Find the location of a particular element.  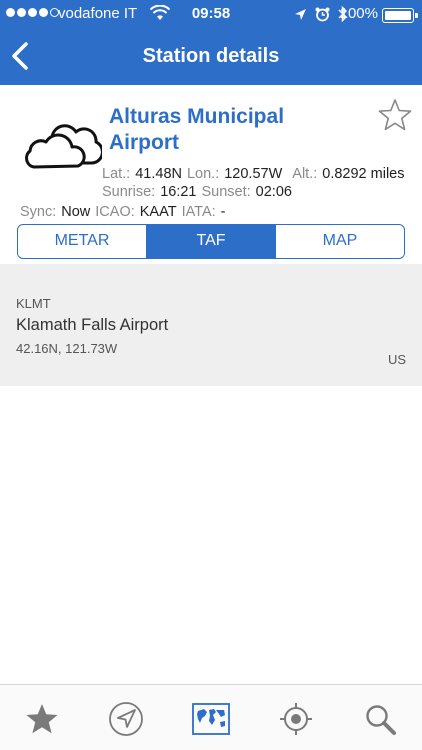

station-item-name: Klamath Falls Airport is located at coordinates (92, 325).